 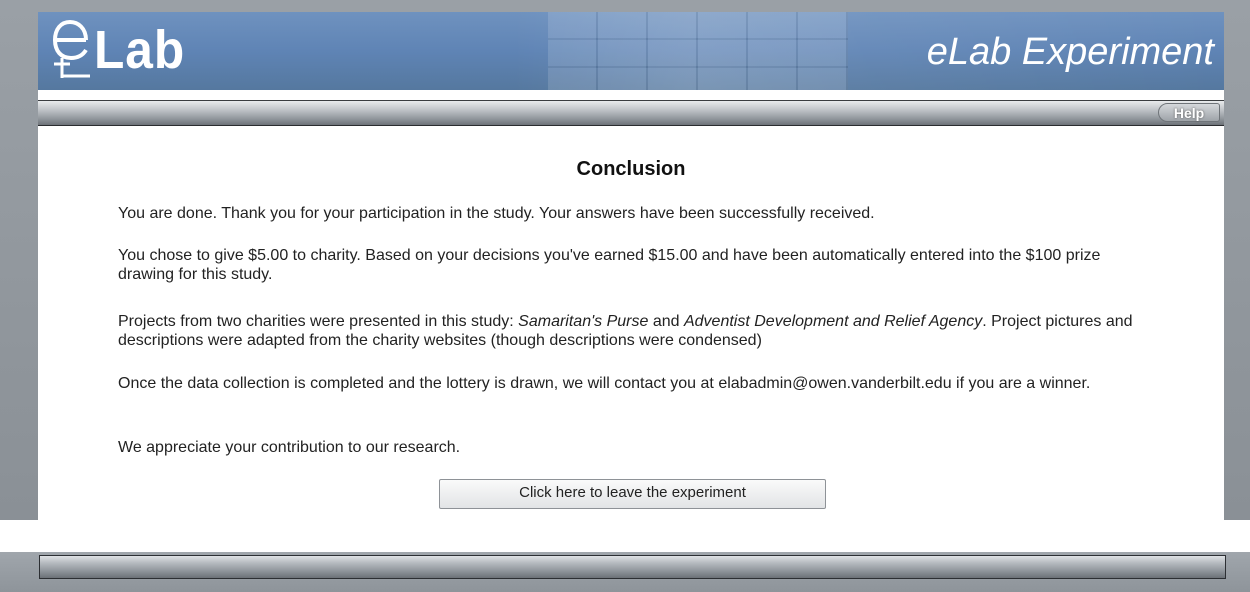 I want to click on banner-title: eLab Experiment, so click(x=1070, y=52).